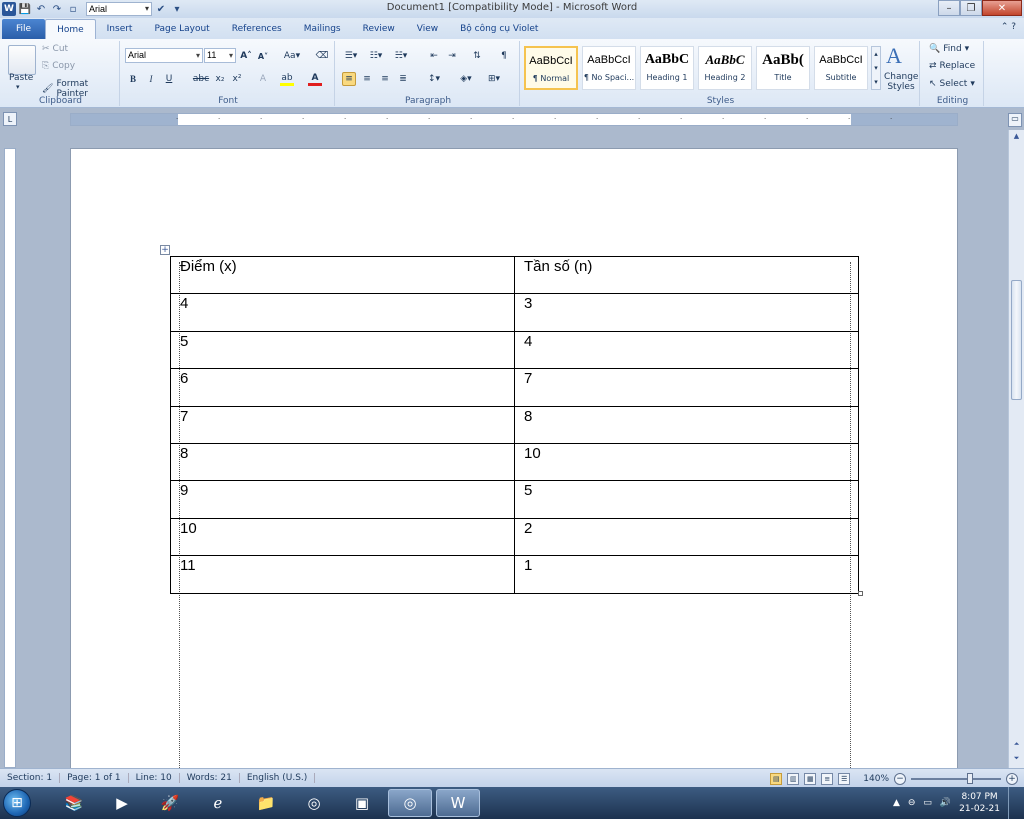  Describe the element at coordinates (810, 778) in the screenshot. I see `web-layout-icon: ▦` at that location.